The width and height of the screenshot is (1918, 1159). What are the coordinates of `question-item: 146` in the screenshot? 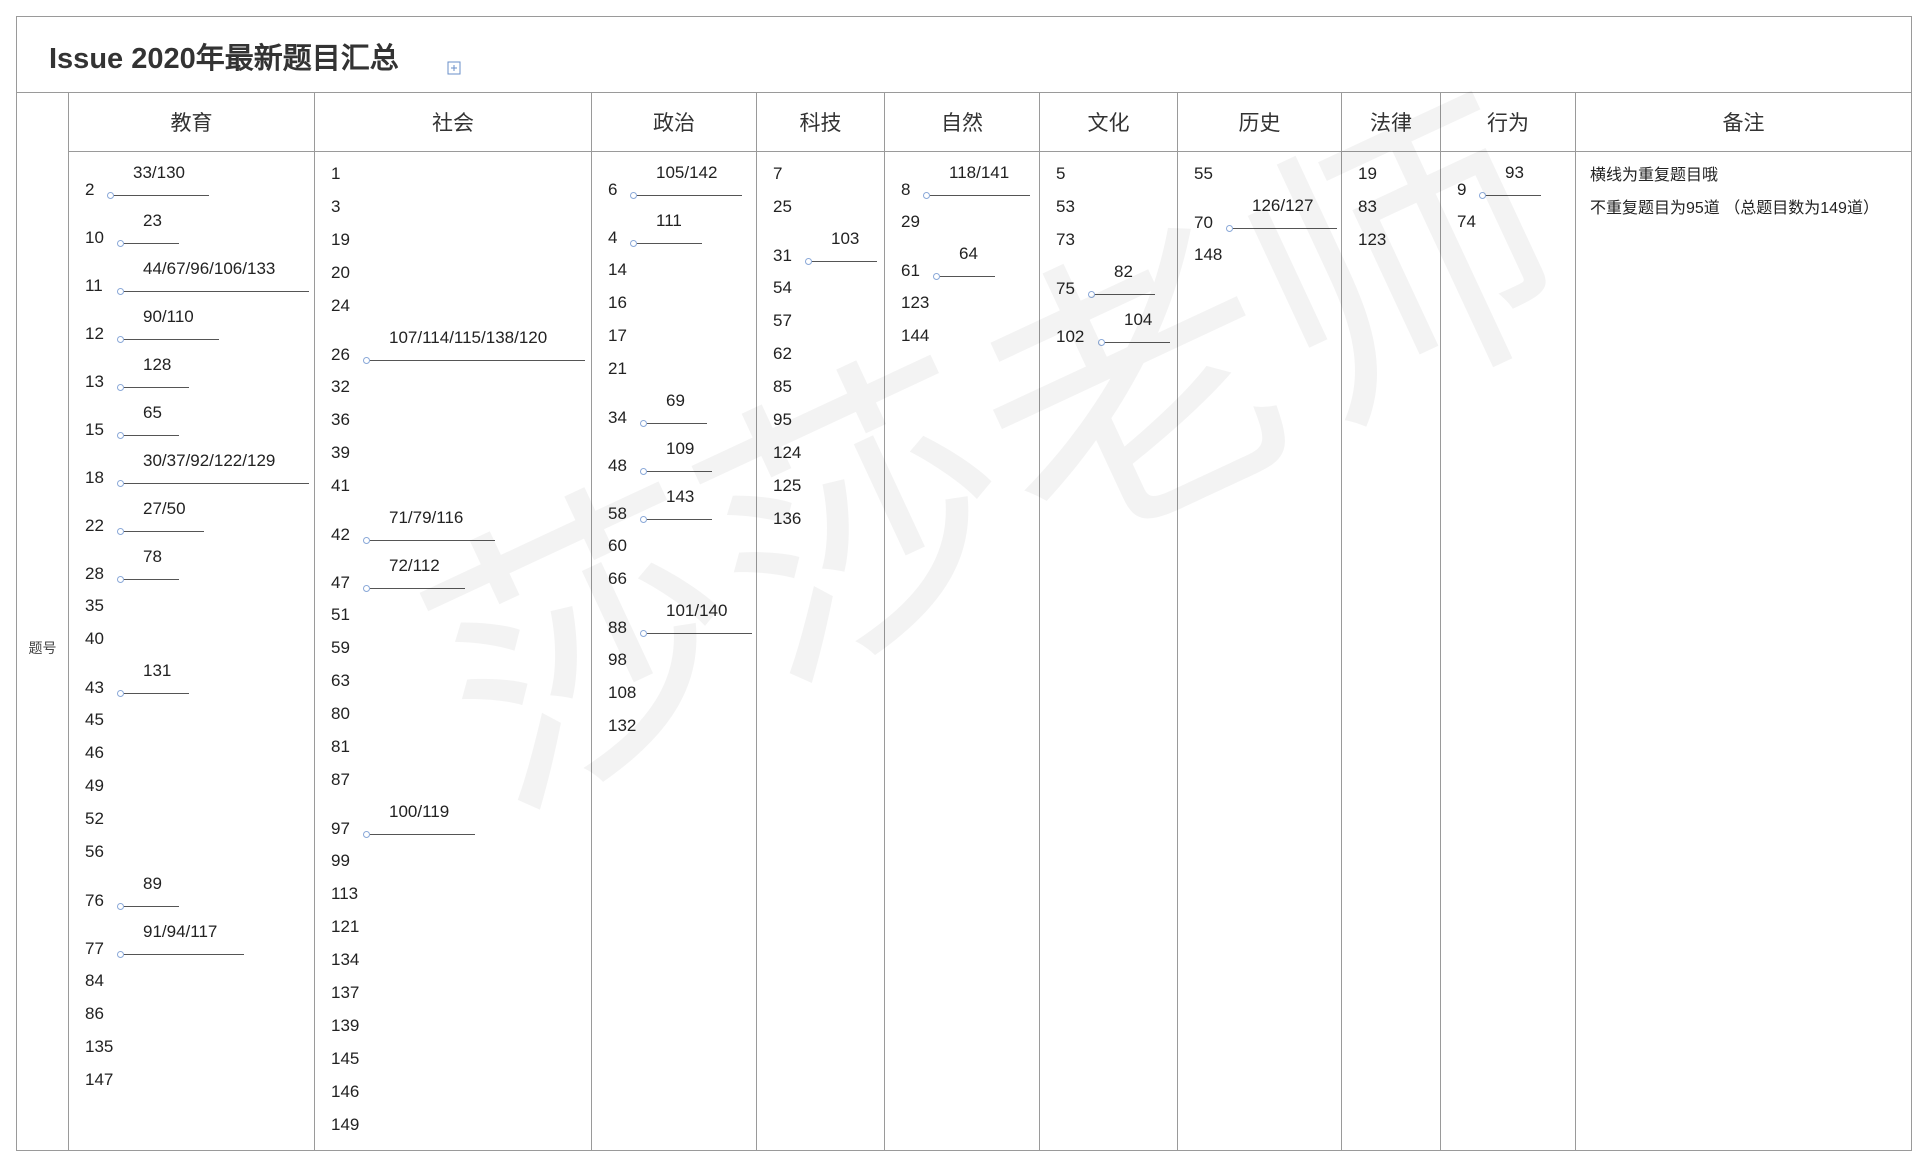 It's located at (453, 1091).